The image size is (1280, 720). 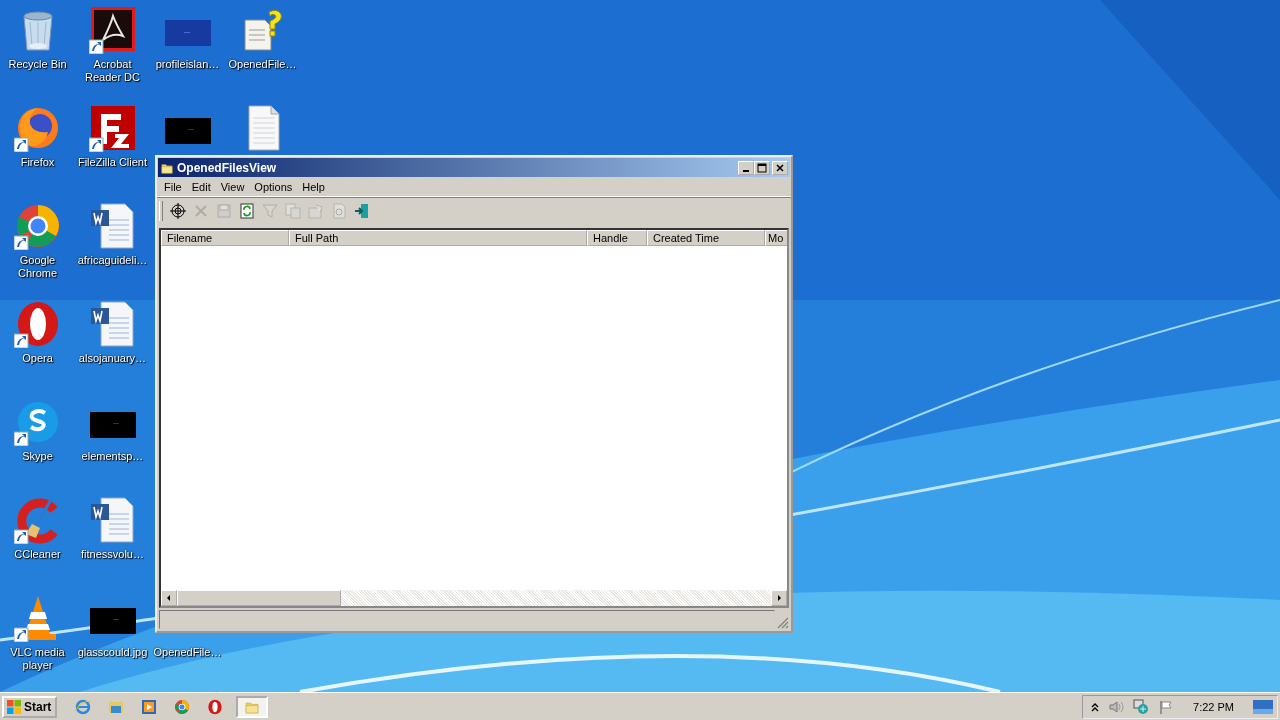 I want to click on menu-item: Help, so click(x=313, y=187).